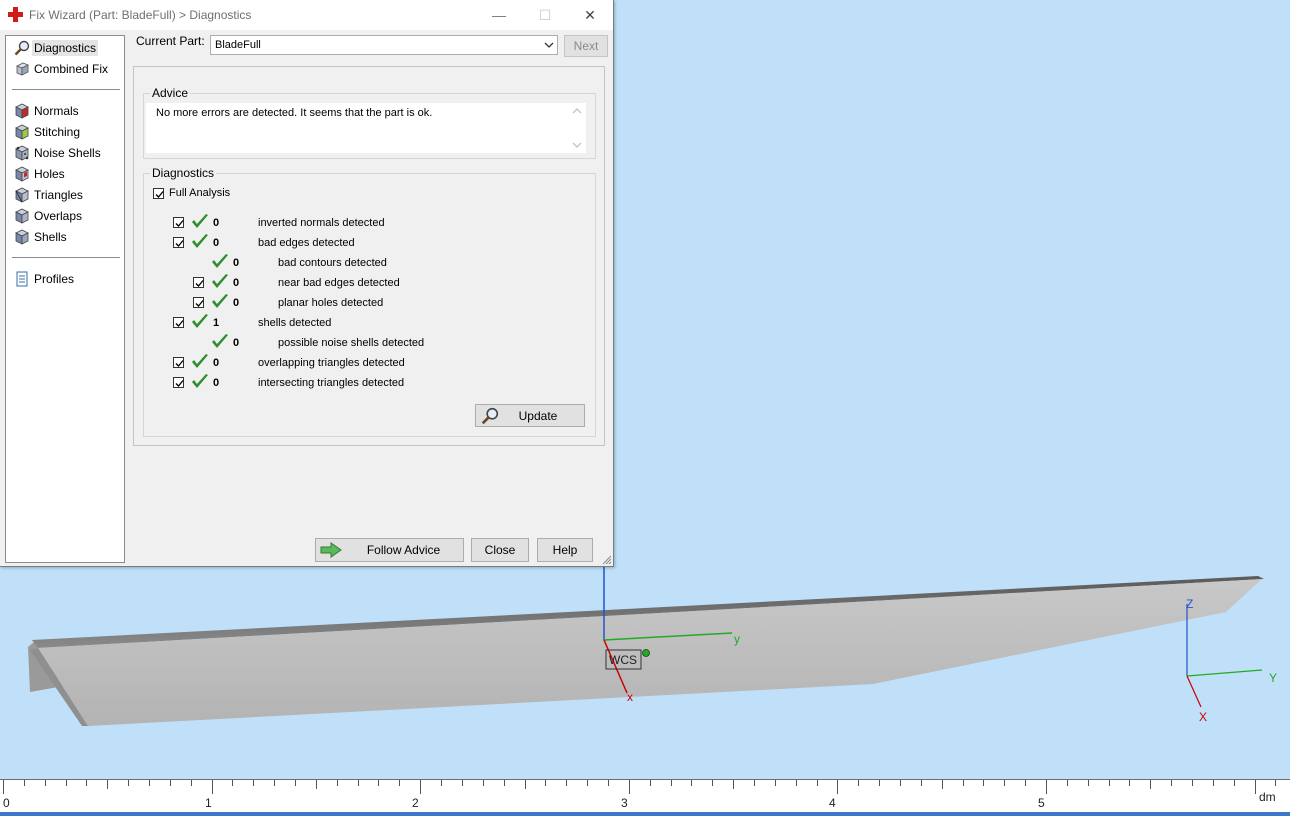 The width and height of the screenshot is (1290, 816). What do you see at coordinates (499, 15) in the screenshot?
I see `minimize-button: —` at bounding box center [499, 15].